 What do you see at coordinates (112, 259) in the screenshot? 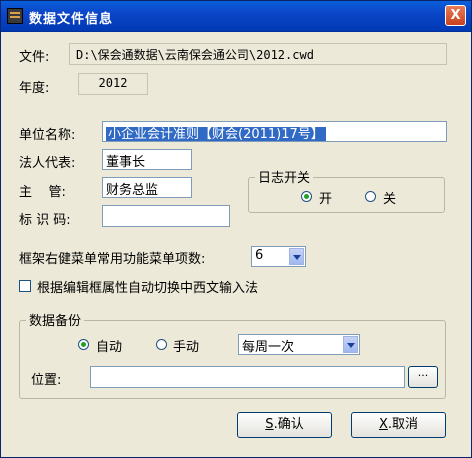
I see `menu-items-label: 框架右健菜单常用功能菜单项数:` at bounding box center [112, 259].